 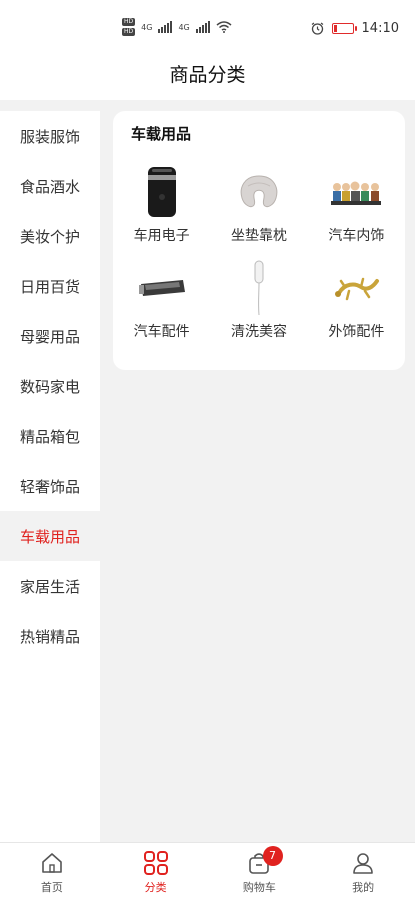 What do you see at coordinates (177, 27) in the screenshot?
I see `status-left: HD HD 4G 4G` at bounding box center [177, 27].